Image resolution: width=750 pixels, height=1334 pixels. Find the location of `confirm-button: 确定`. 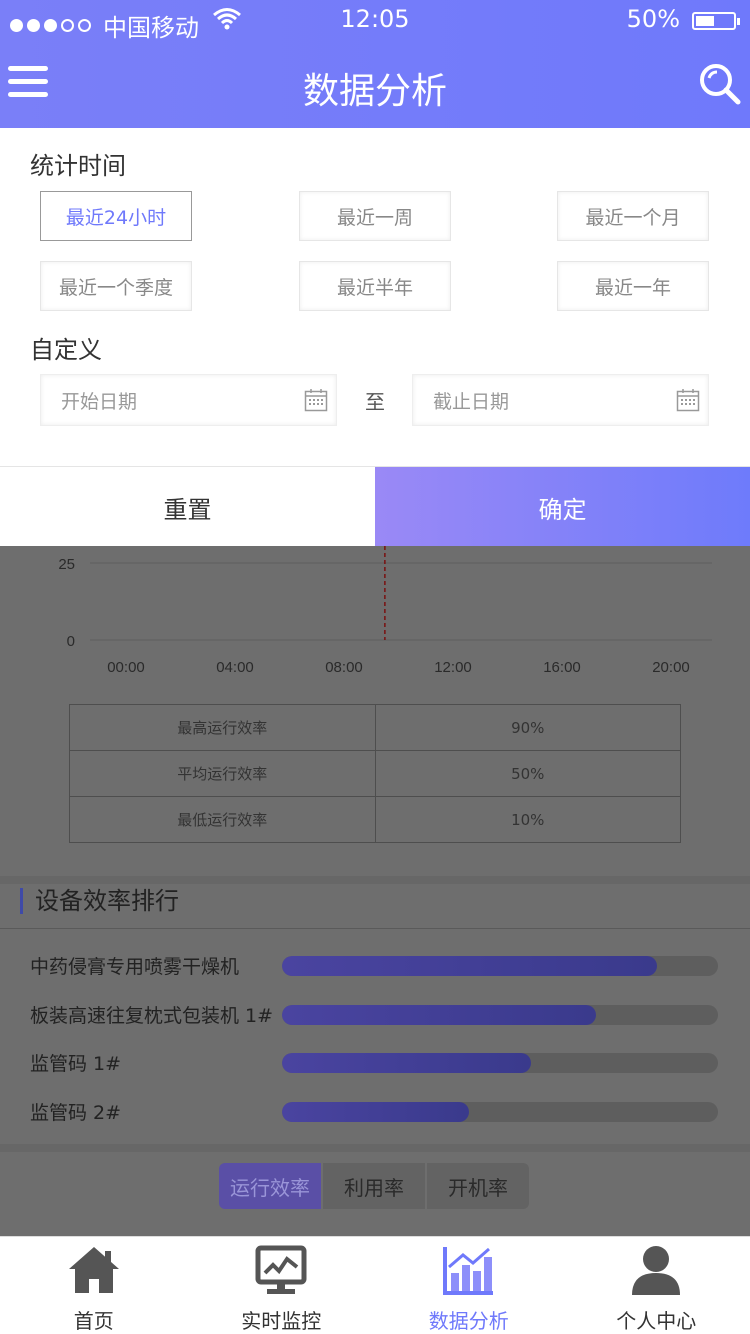

confirm-button: 确定 is located at coordinates (562, 507).